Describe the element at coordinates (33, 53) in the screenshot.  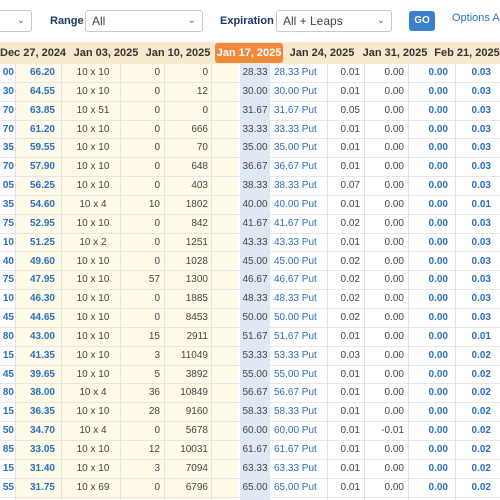
I see `date-tab: Dec 27, 2024` at that location.